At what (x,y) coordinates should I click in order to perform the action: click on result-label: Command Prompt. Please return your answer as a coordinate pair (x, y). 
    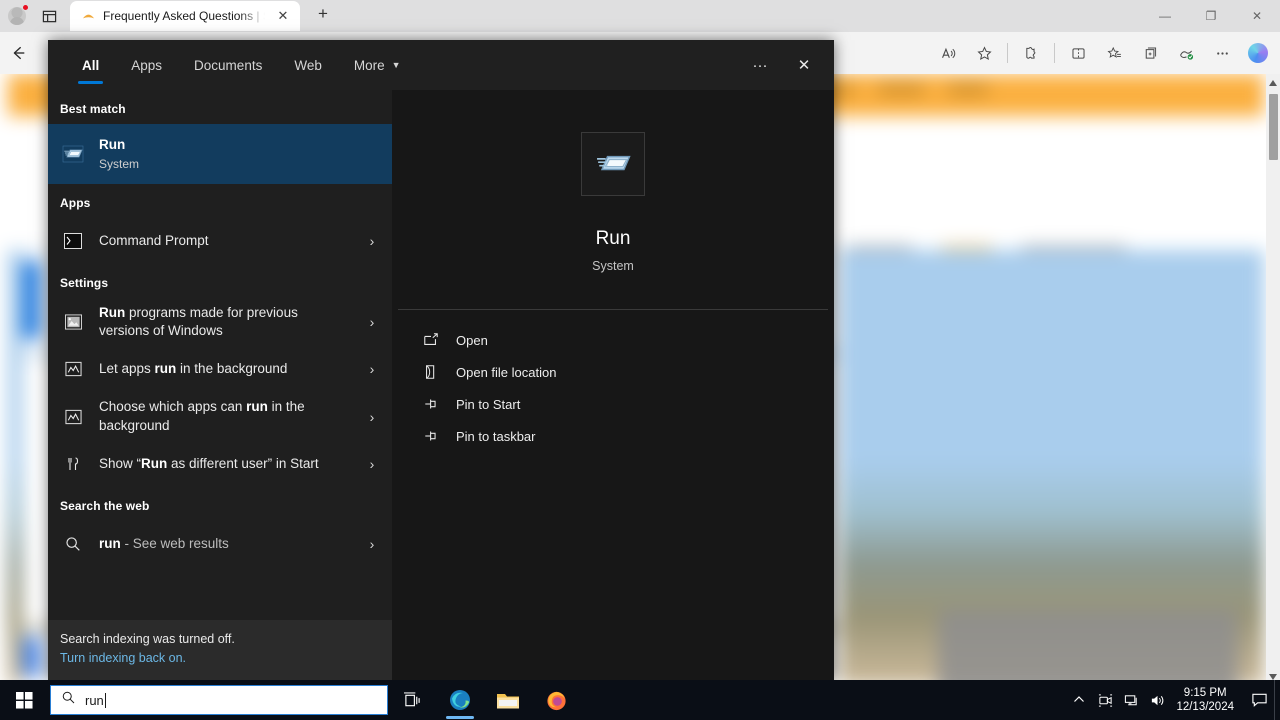
    Looking at the image, I should click on (154, 240).